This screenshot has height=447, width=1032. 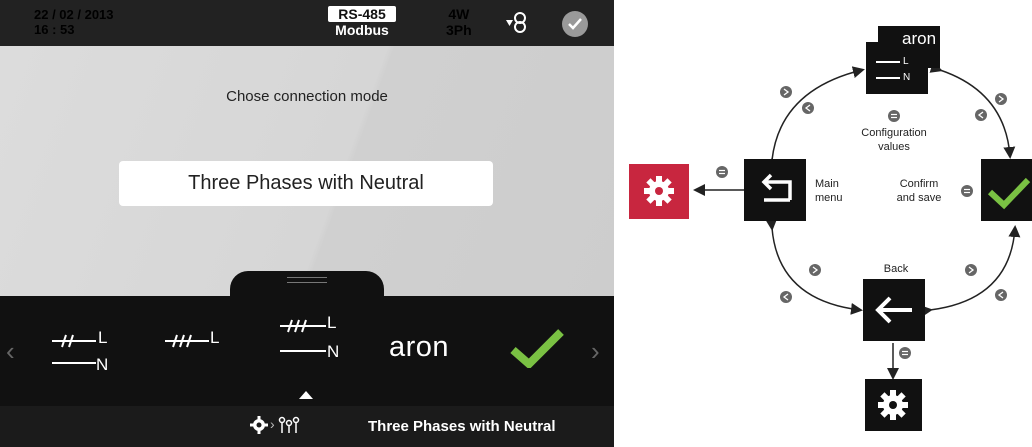 I want to click on card-main-menu, so click(x=775, y=190).